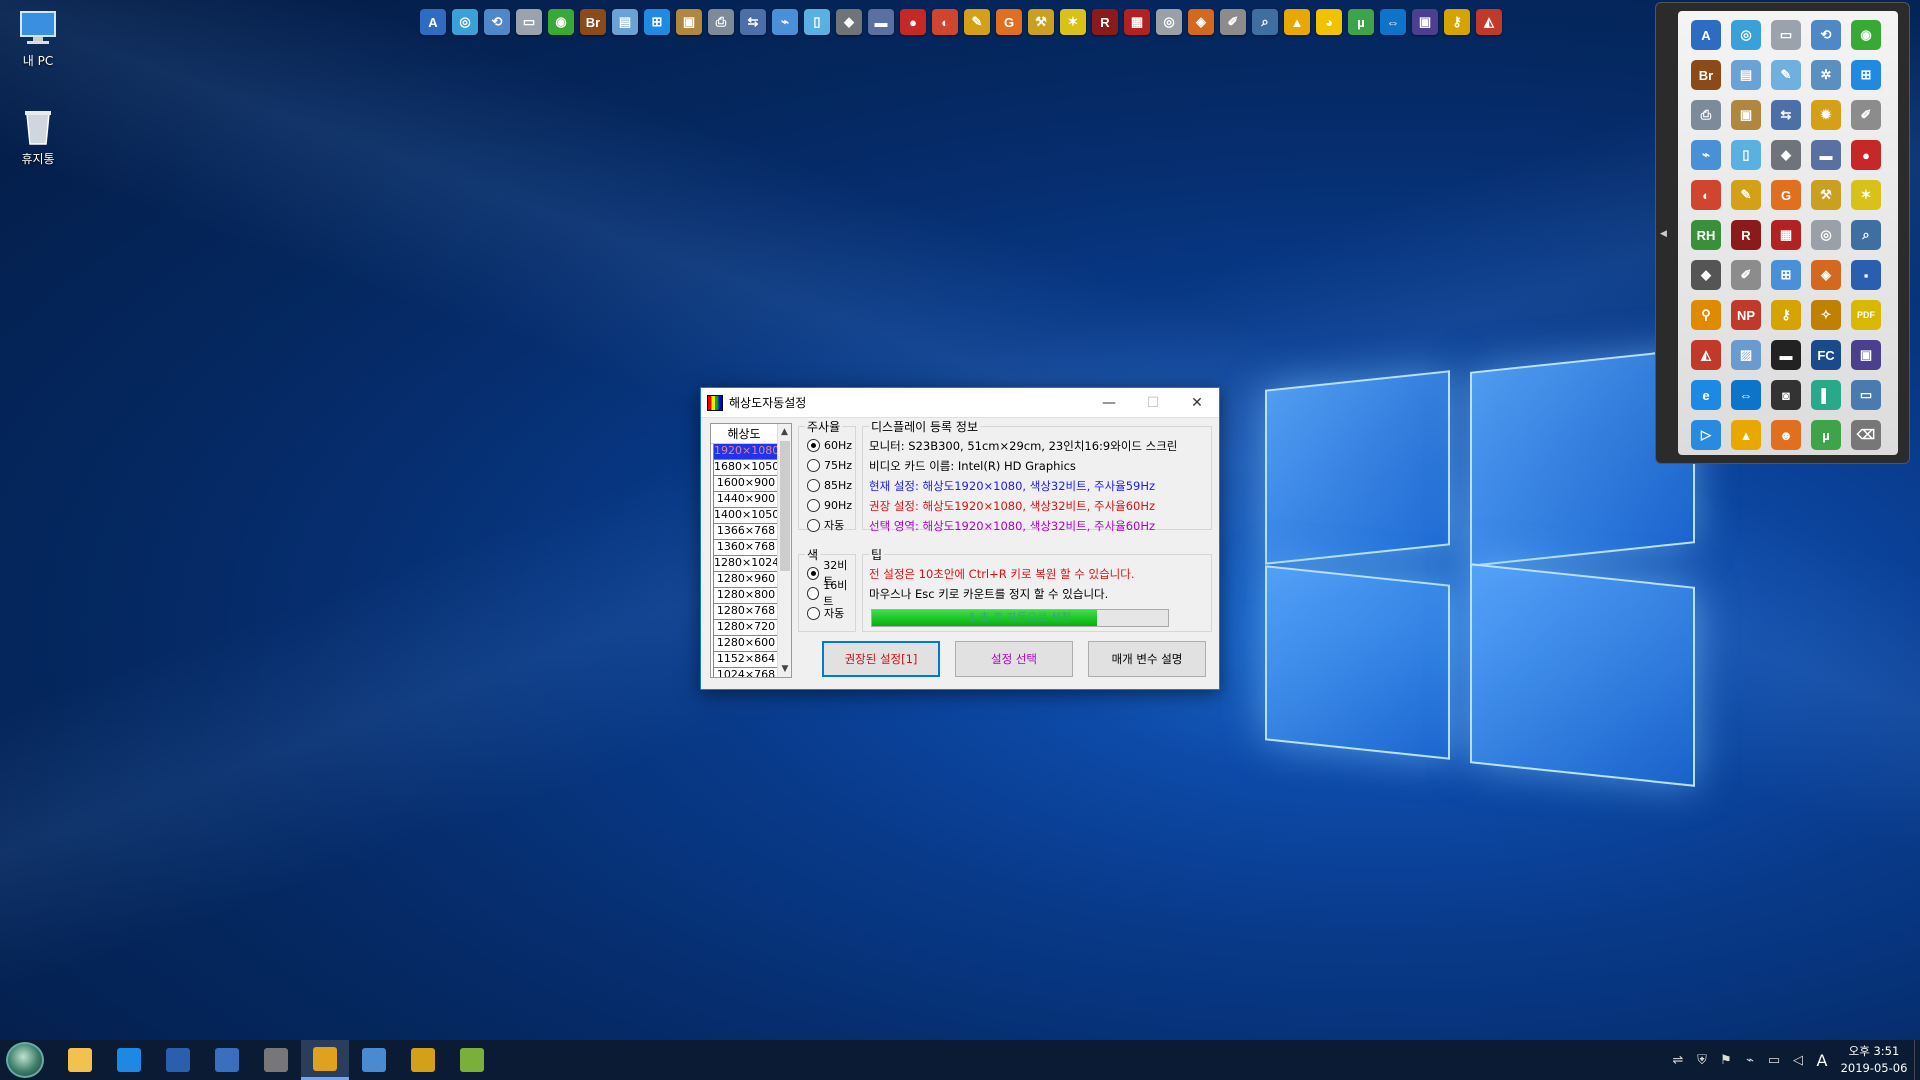 This screenshot has width=1920, height=1080. Describe the element at coordinates (178, 1060) in the screenshot. I see `taskbar-floppy-button` at that location.